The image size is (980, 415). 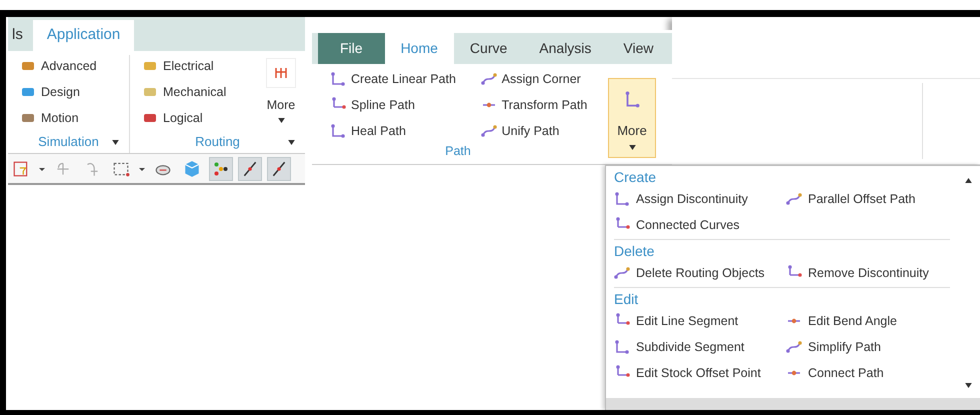 What do you see at coordinates (281, 73) in the screenshot?
I see `routing-icon` at bounding box center [281, 73].